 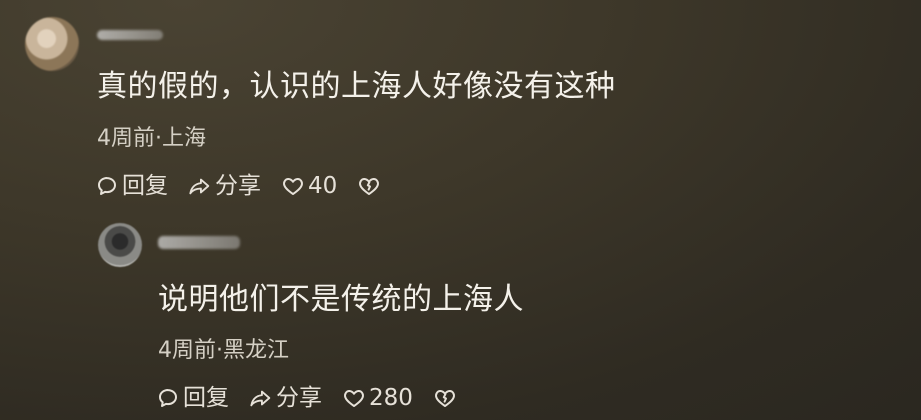 I want to click on like-button: 40, so click(x=309, y=186).